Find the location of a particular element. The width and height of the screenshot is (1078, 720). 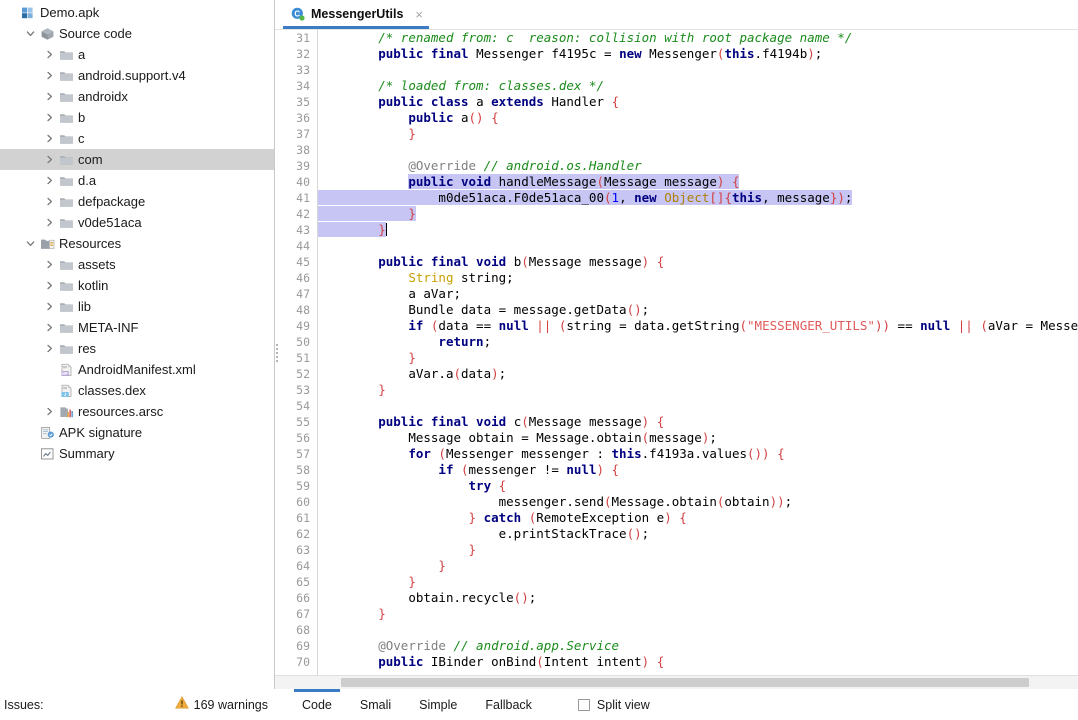

tree-item-classes-dex: Jclasses.dex is located at coordinates (137, 390).